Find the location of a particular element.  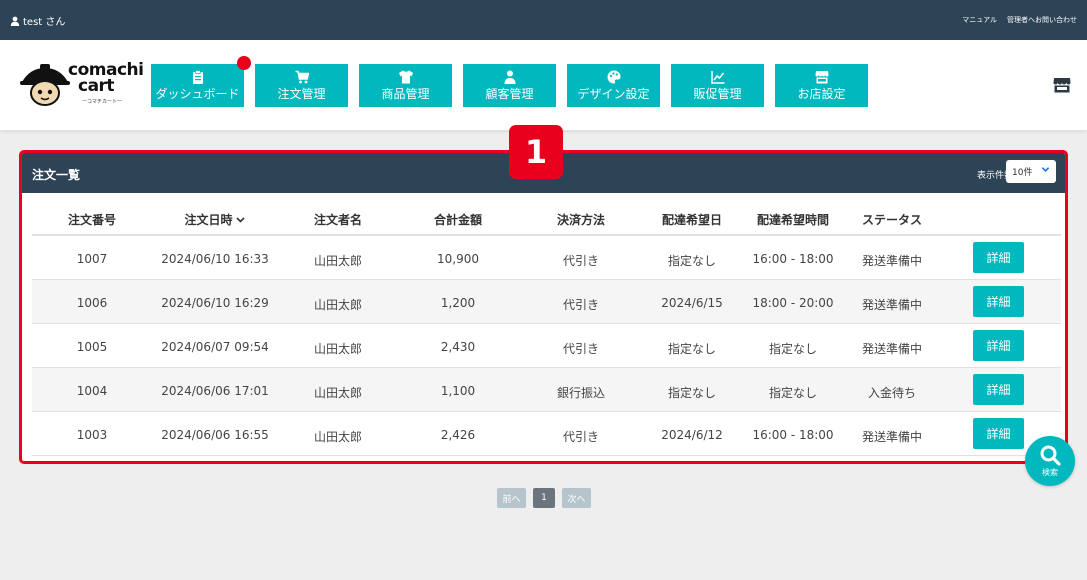

contact-admin-link: 管理者へお問い合わせ is located at coordinates (1042, 20).